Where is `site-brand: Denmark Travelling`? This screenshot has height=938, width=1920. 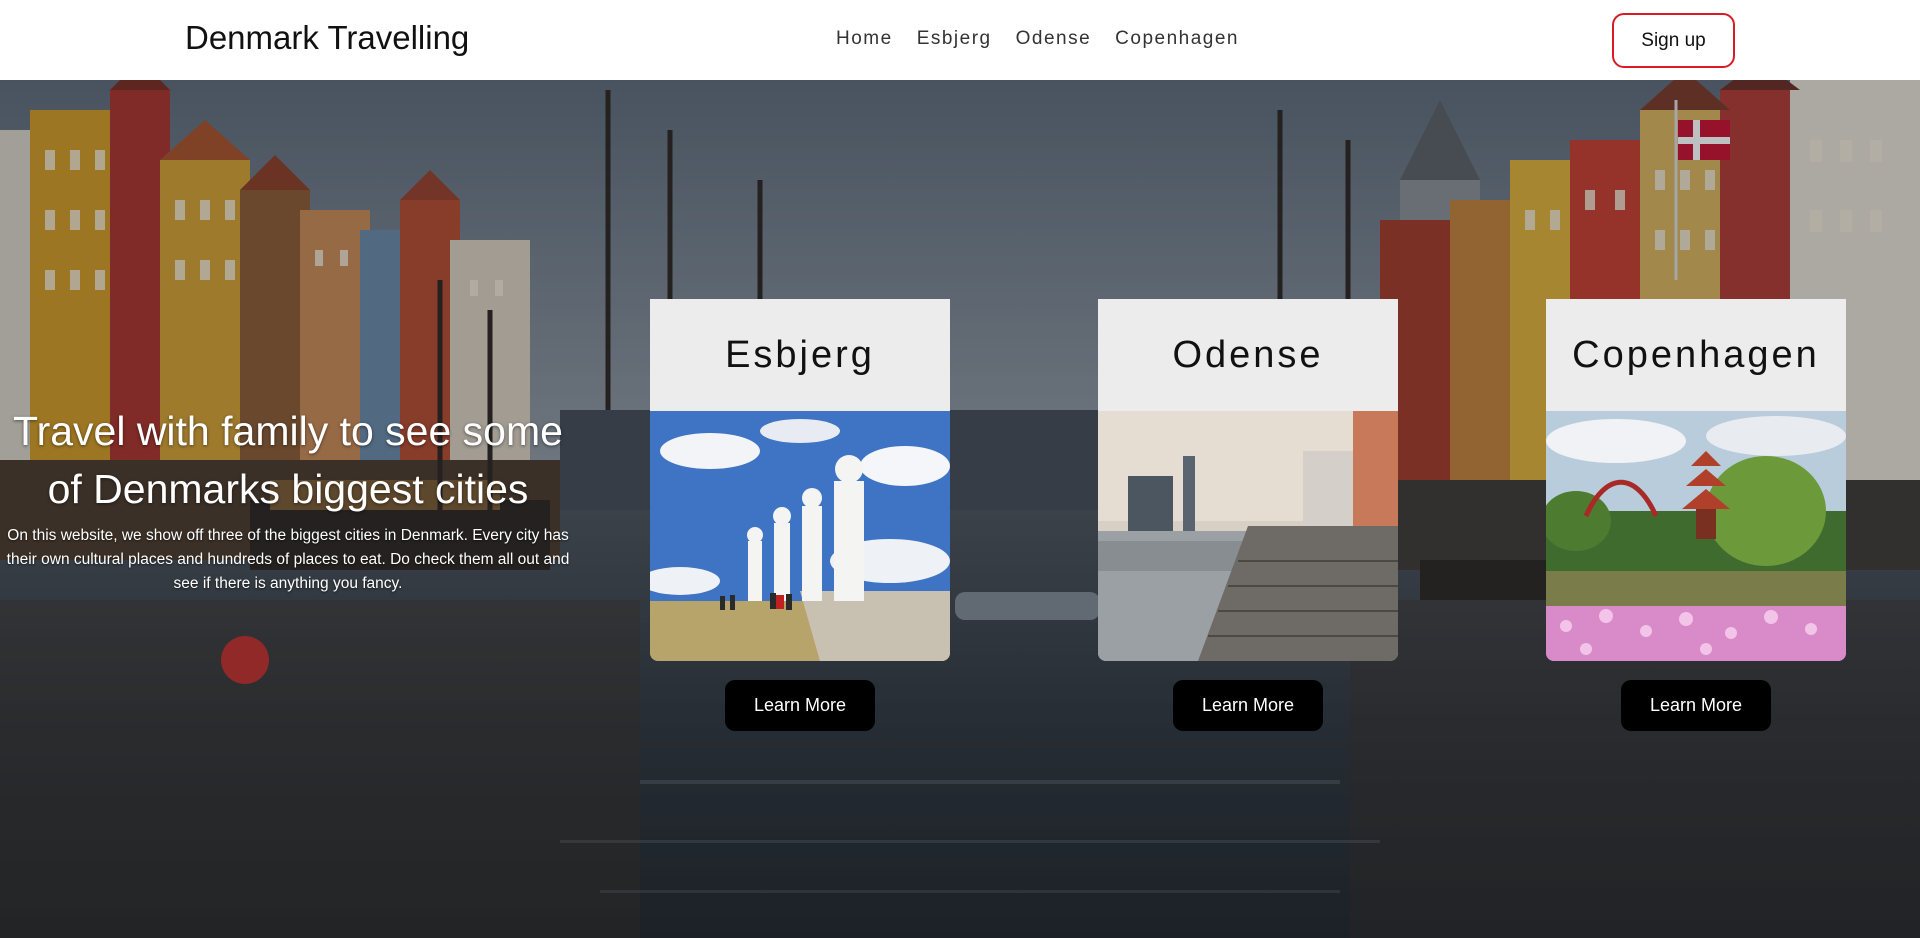 site-brand: Denmark Travelling is located at coordinates (327, 38).